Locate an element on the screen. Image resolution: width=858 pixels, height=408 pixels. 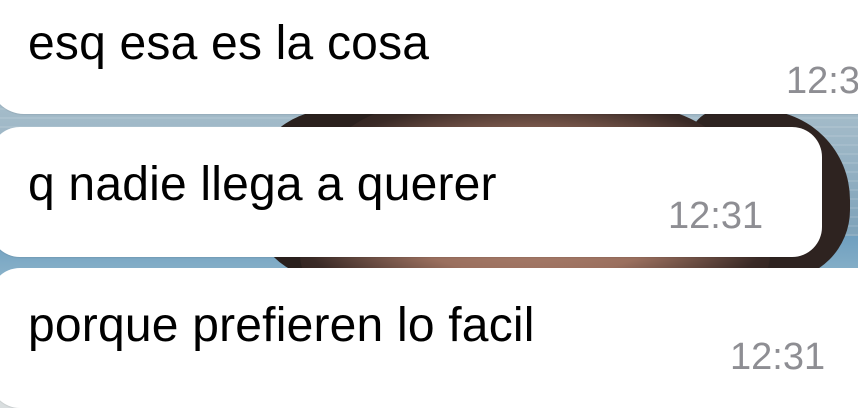
message-text: q nadie llega a querer is located at coordinates (262, 184).